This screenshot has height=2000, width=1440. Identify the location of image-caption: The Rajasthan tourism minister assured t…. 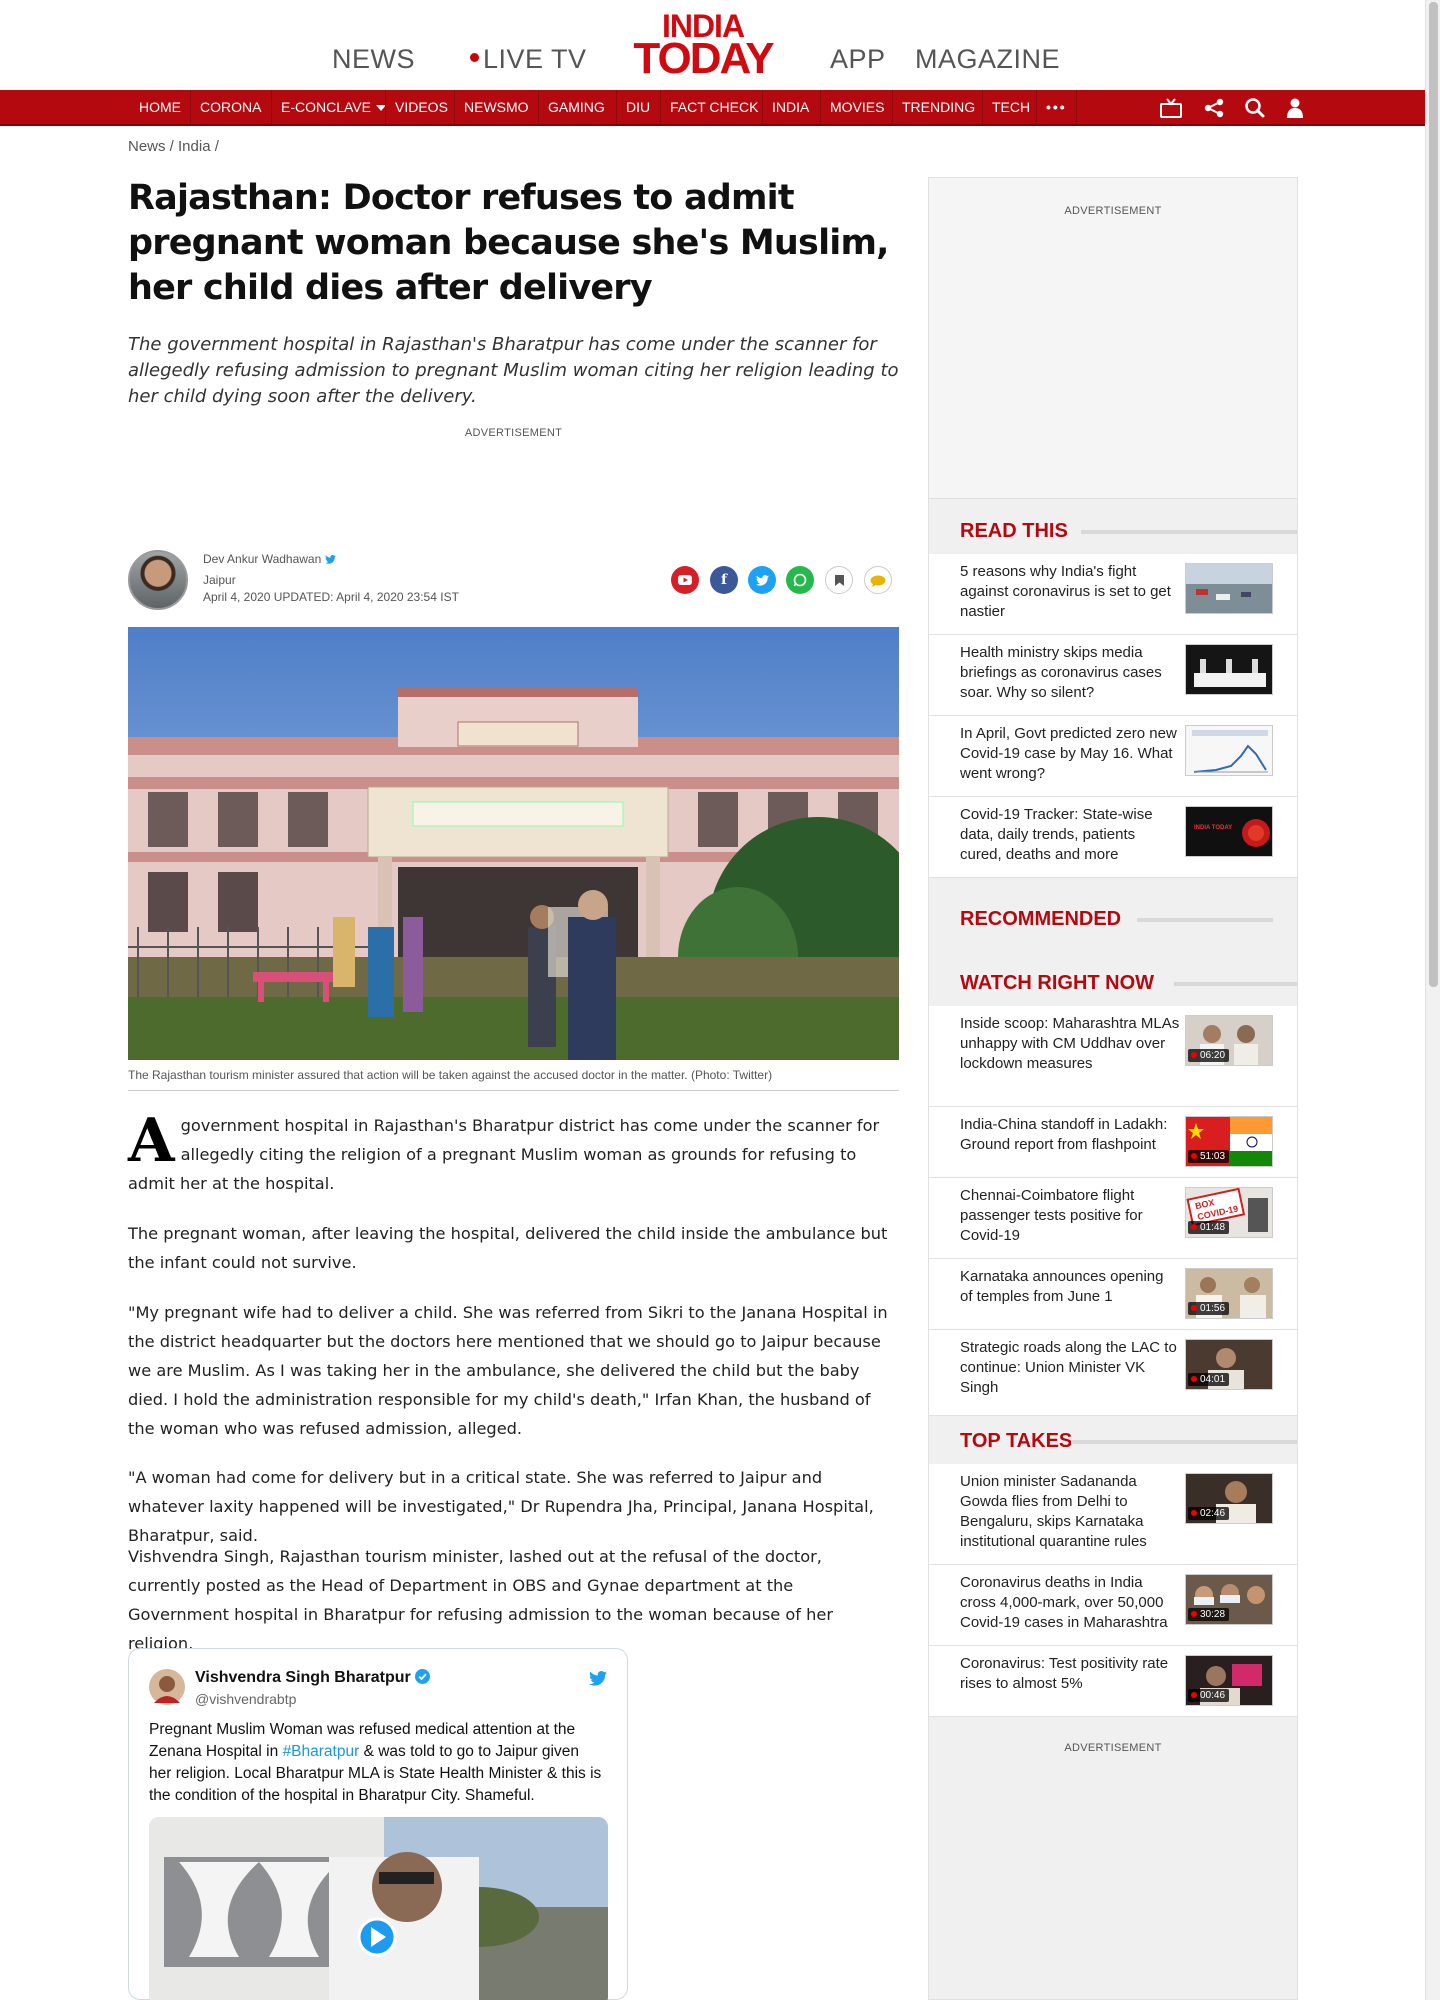
(513, 1079).